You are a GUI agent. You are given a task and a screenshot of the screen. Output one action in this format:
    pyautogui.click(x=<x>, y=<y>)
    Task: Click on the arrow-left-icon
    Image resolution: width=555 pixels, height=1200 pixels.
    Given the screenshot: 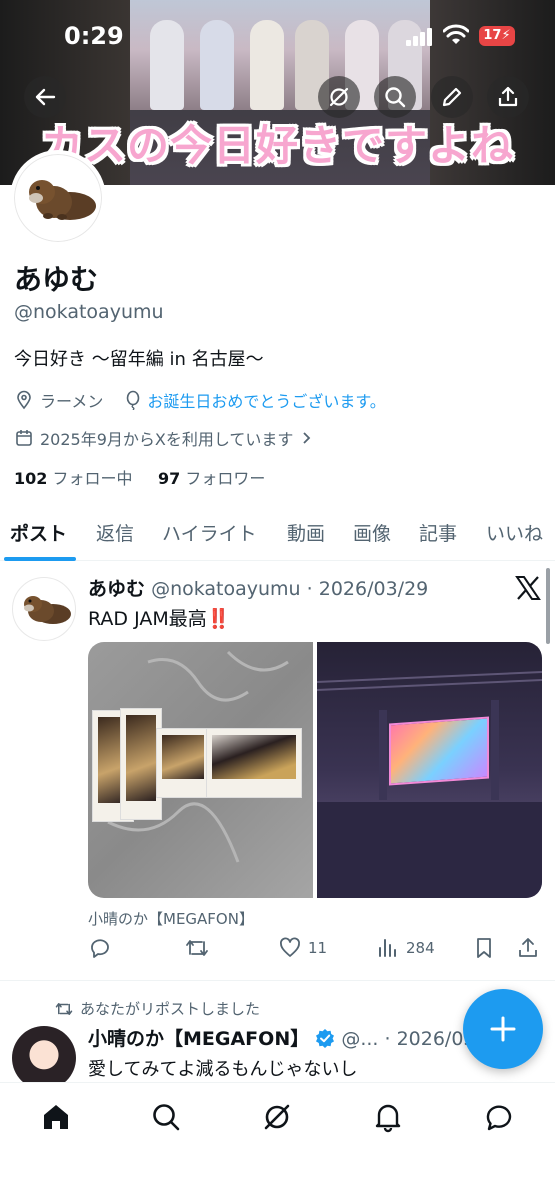 What is the action you would take?
    pyautogui.click(x=45, y=97)
    